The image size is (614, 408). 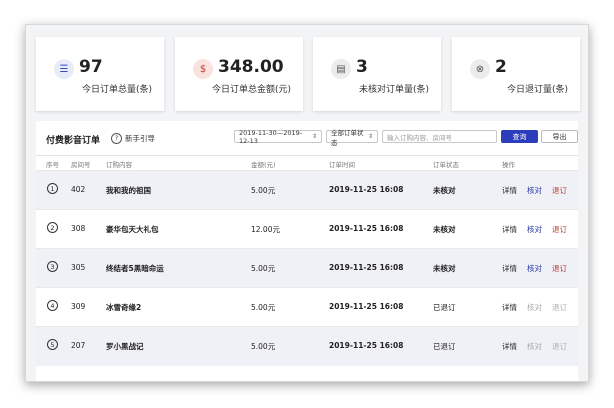 What do you see at coordinates (128, 190) in the screenshot?
I see `order-content: 我和我的祖国` at bounding box center [128, 190].